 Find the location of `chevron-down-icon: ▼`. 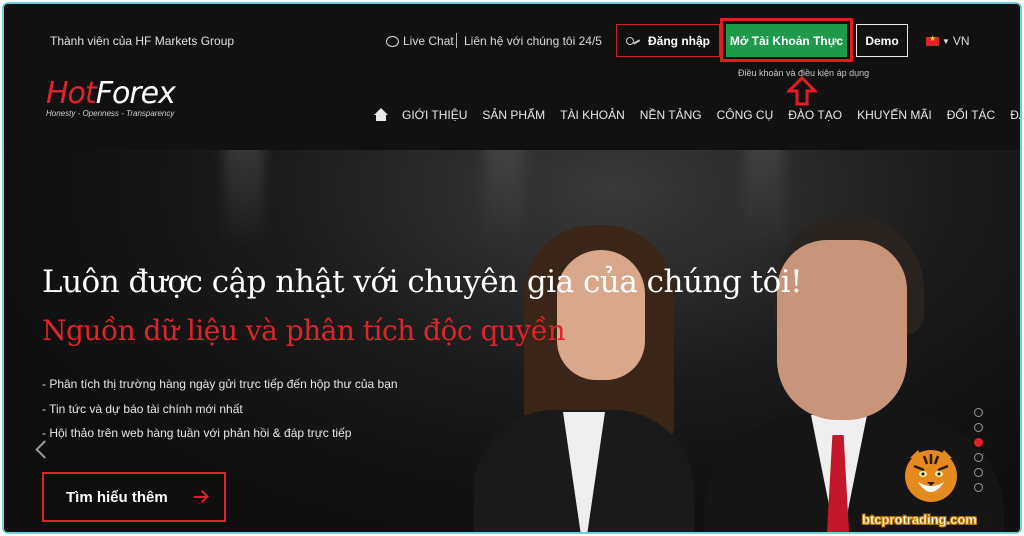

chevron-down-icon: ▼ is located at coordinates (946, 41).